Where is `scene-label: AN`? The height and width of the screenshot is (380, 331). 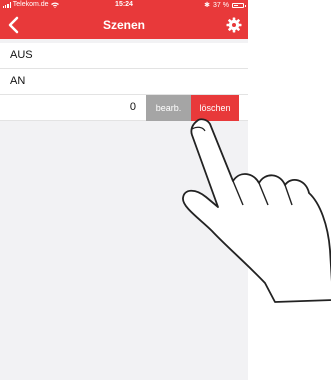
scene-label: AN is located at coordinates (18, 81).